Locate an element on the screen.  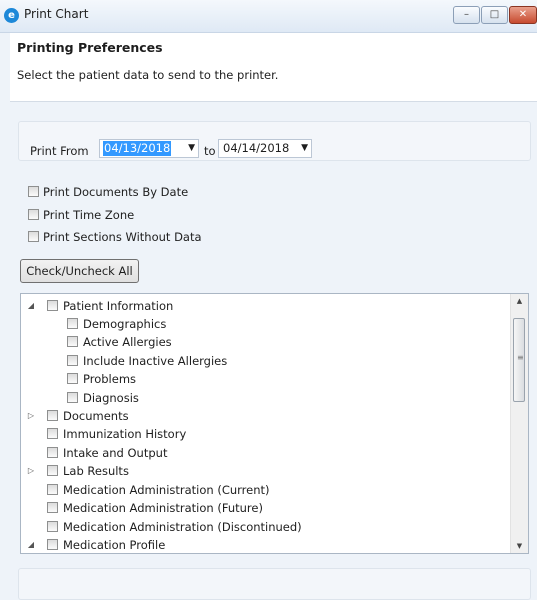
tree-item-medication-administration-discontinued: Medication Administration (Discontinued) is located at coordinates (174, 527).